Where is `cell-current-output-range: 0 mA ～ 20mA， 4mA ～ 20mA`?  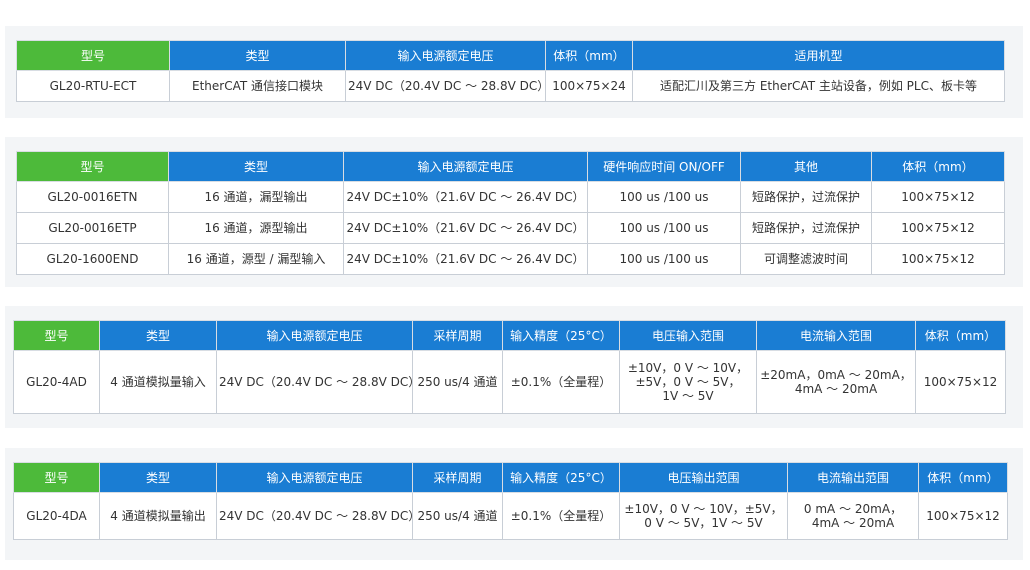
cell-current-output-range: 0 mA ～ 20mA， 4mA ～ 20mA is located at coordinates (853, 516).